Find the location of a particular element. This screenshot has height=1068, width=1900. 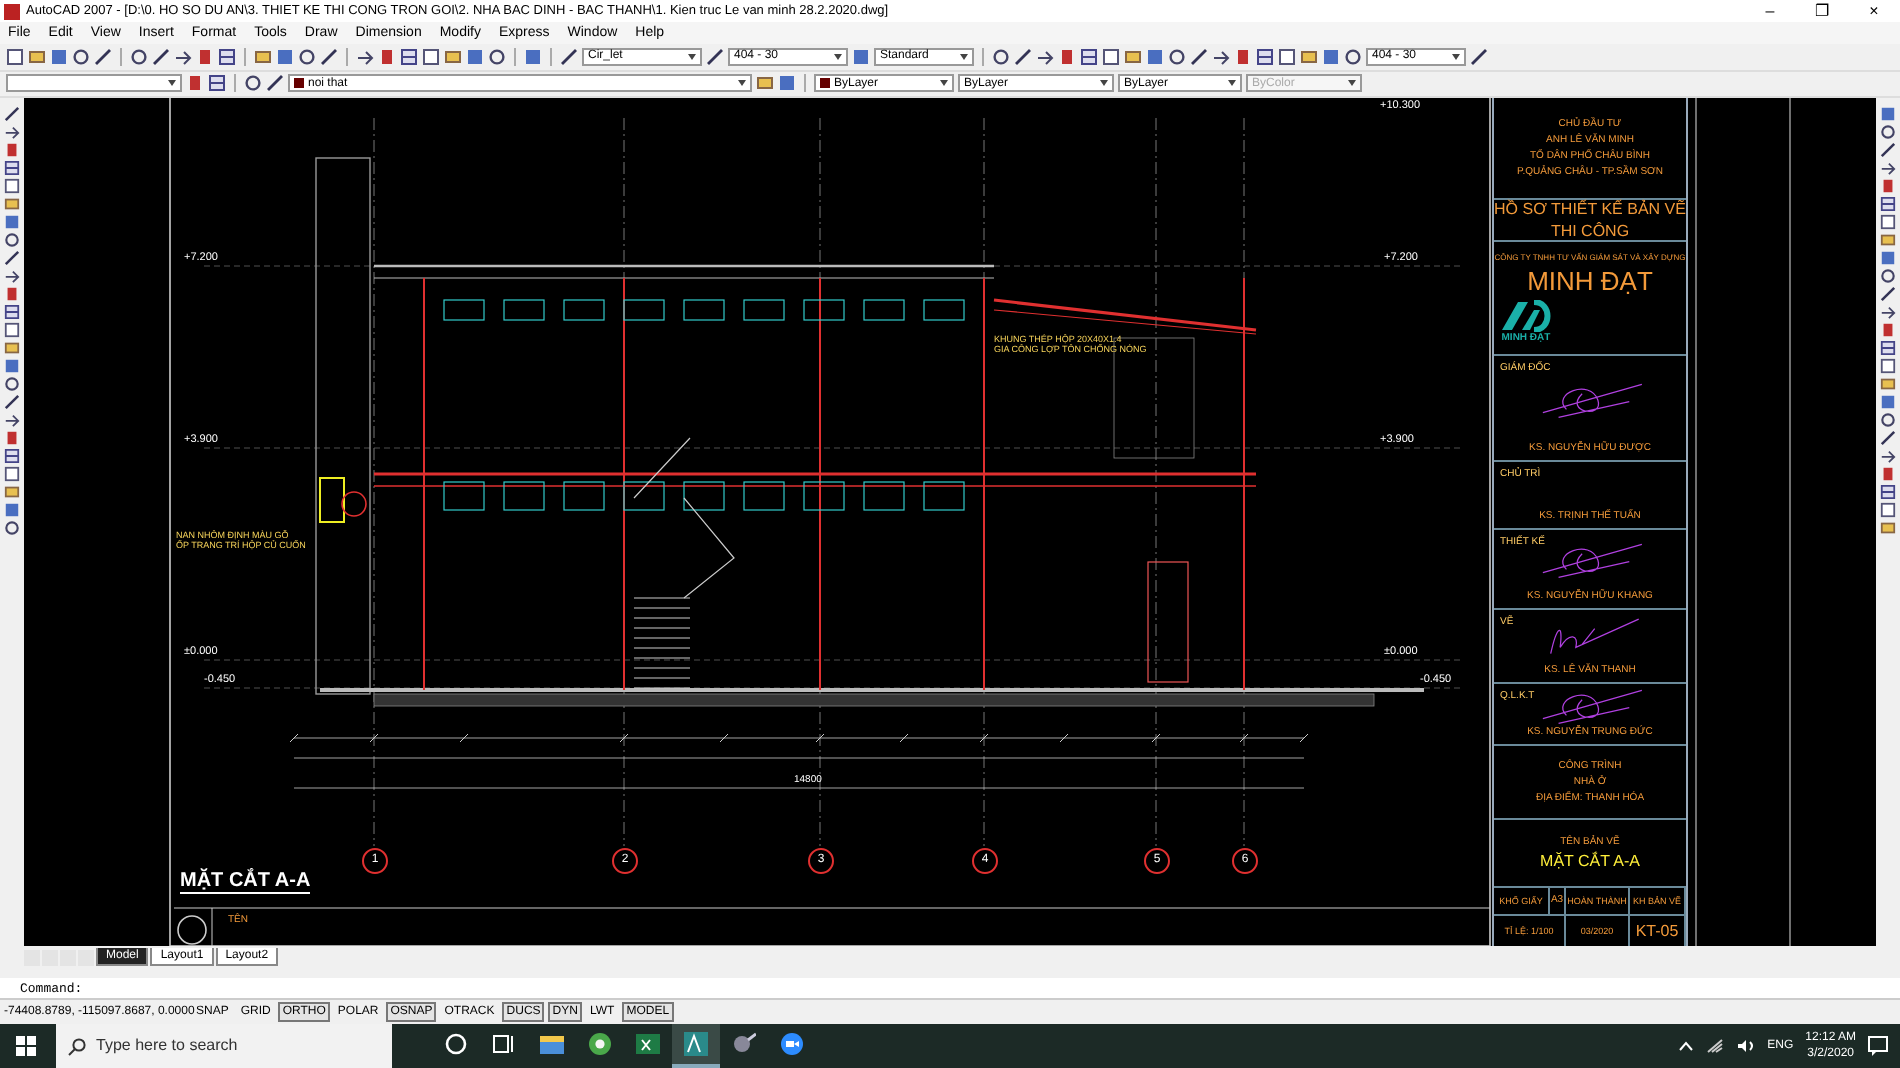

section-title: MẶT CẮT A-A is located at coordinates (245, 881).